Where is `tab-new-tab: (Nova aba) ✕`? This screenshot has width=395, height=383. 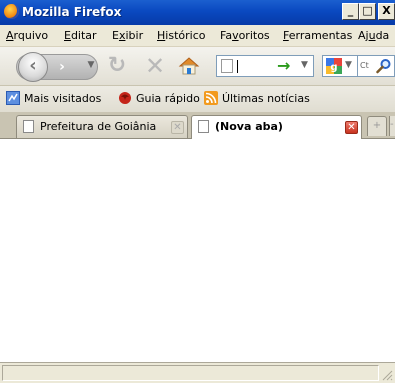
tab-new-tab: (Nova aba) ✕ is located at coordinates (276, 127).